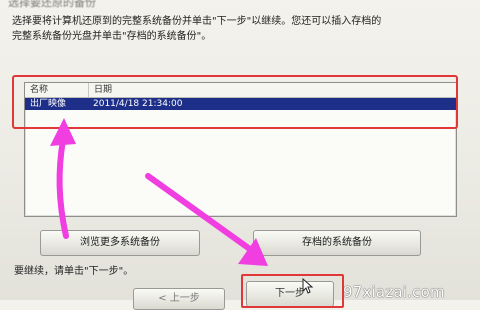  What do you see at coordinates (394, 292) in the screenshot?
I see `watermark-text: 97xiazai.com` at bounding box center [394, 292].